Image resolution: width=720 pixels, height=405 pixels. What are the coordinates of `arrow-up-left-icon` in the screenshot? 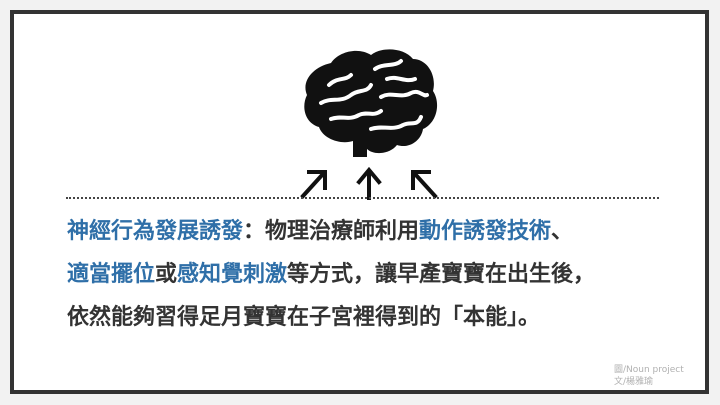 It's located at (424, 184).